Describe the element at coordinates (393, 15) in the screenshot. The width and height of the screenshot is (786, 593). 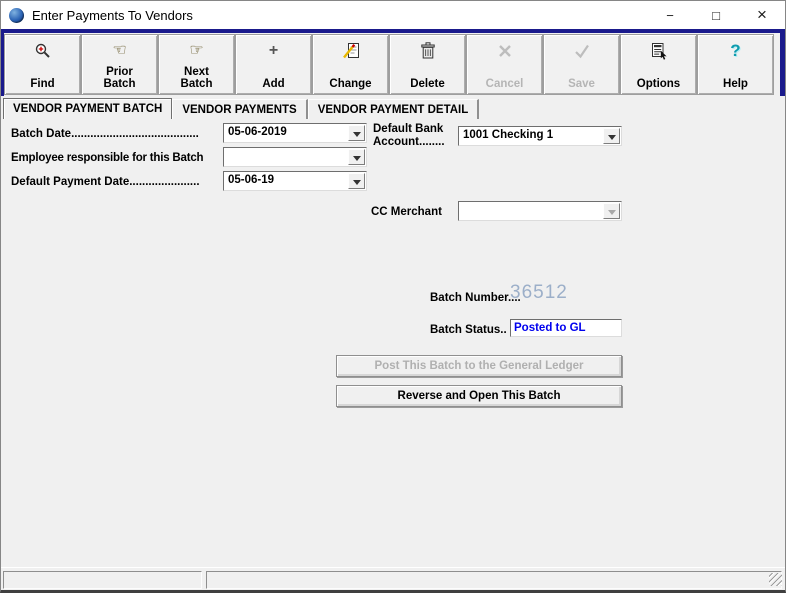
I see `title-bar: Enter Payments To Vendors − □ ×` at that location.